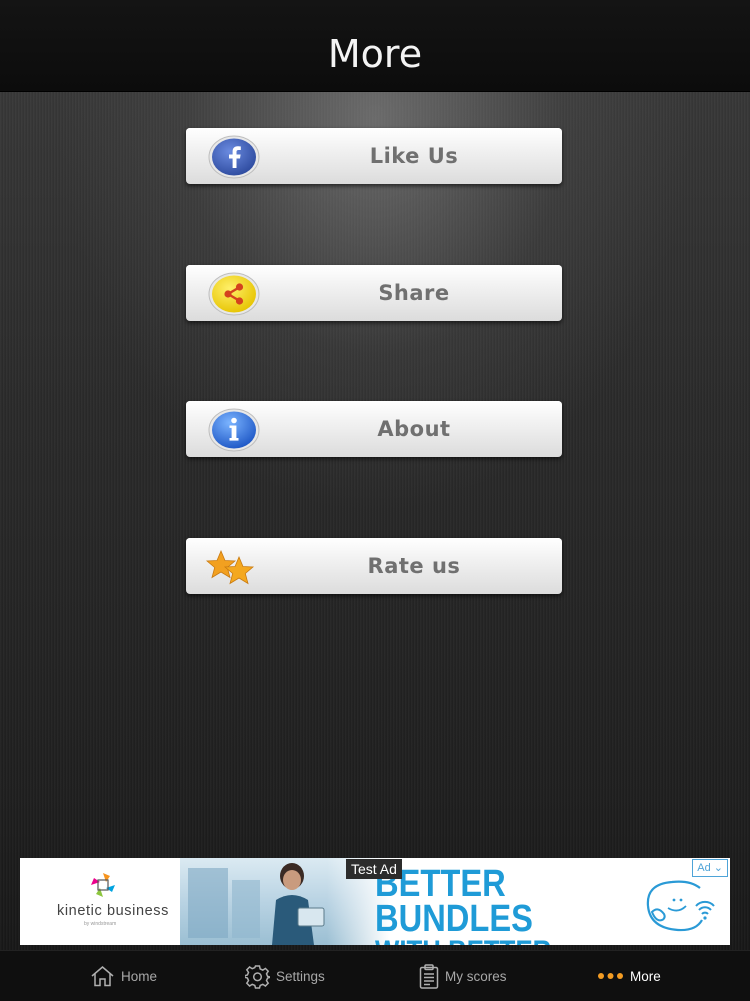 Image resolution: width=750 pixels, height=1001 pixels. What do you see at coordinates (680, 906) in the screenshot?
I see `ad-wifi-phone-icon` at bounding box center [680, 906].